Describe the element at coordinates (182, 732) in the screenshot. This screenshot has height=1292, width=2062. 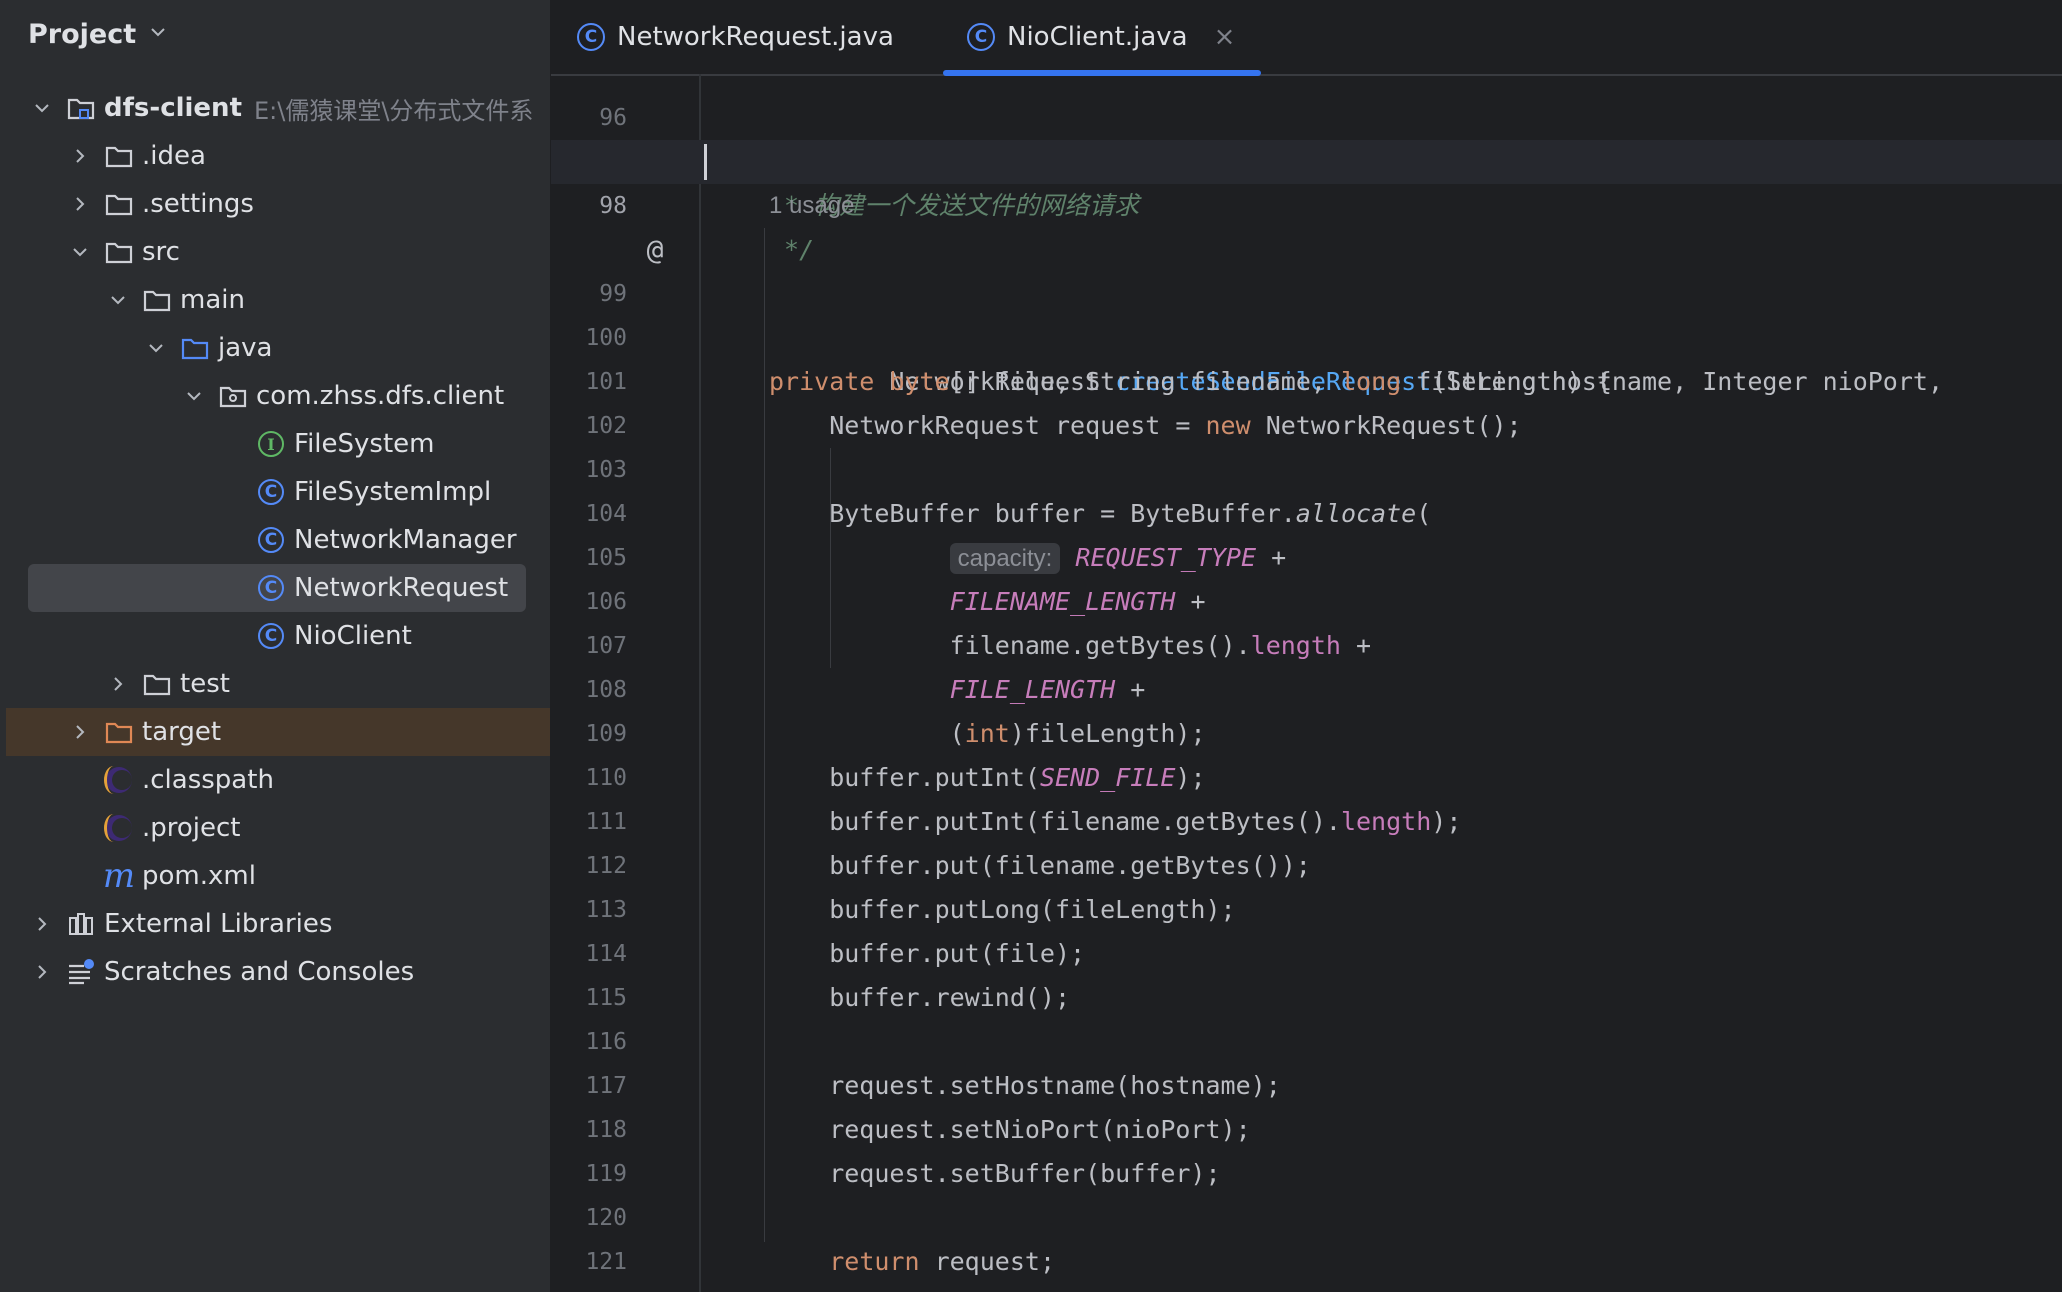
I see `tree-item-label: target` at that location.